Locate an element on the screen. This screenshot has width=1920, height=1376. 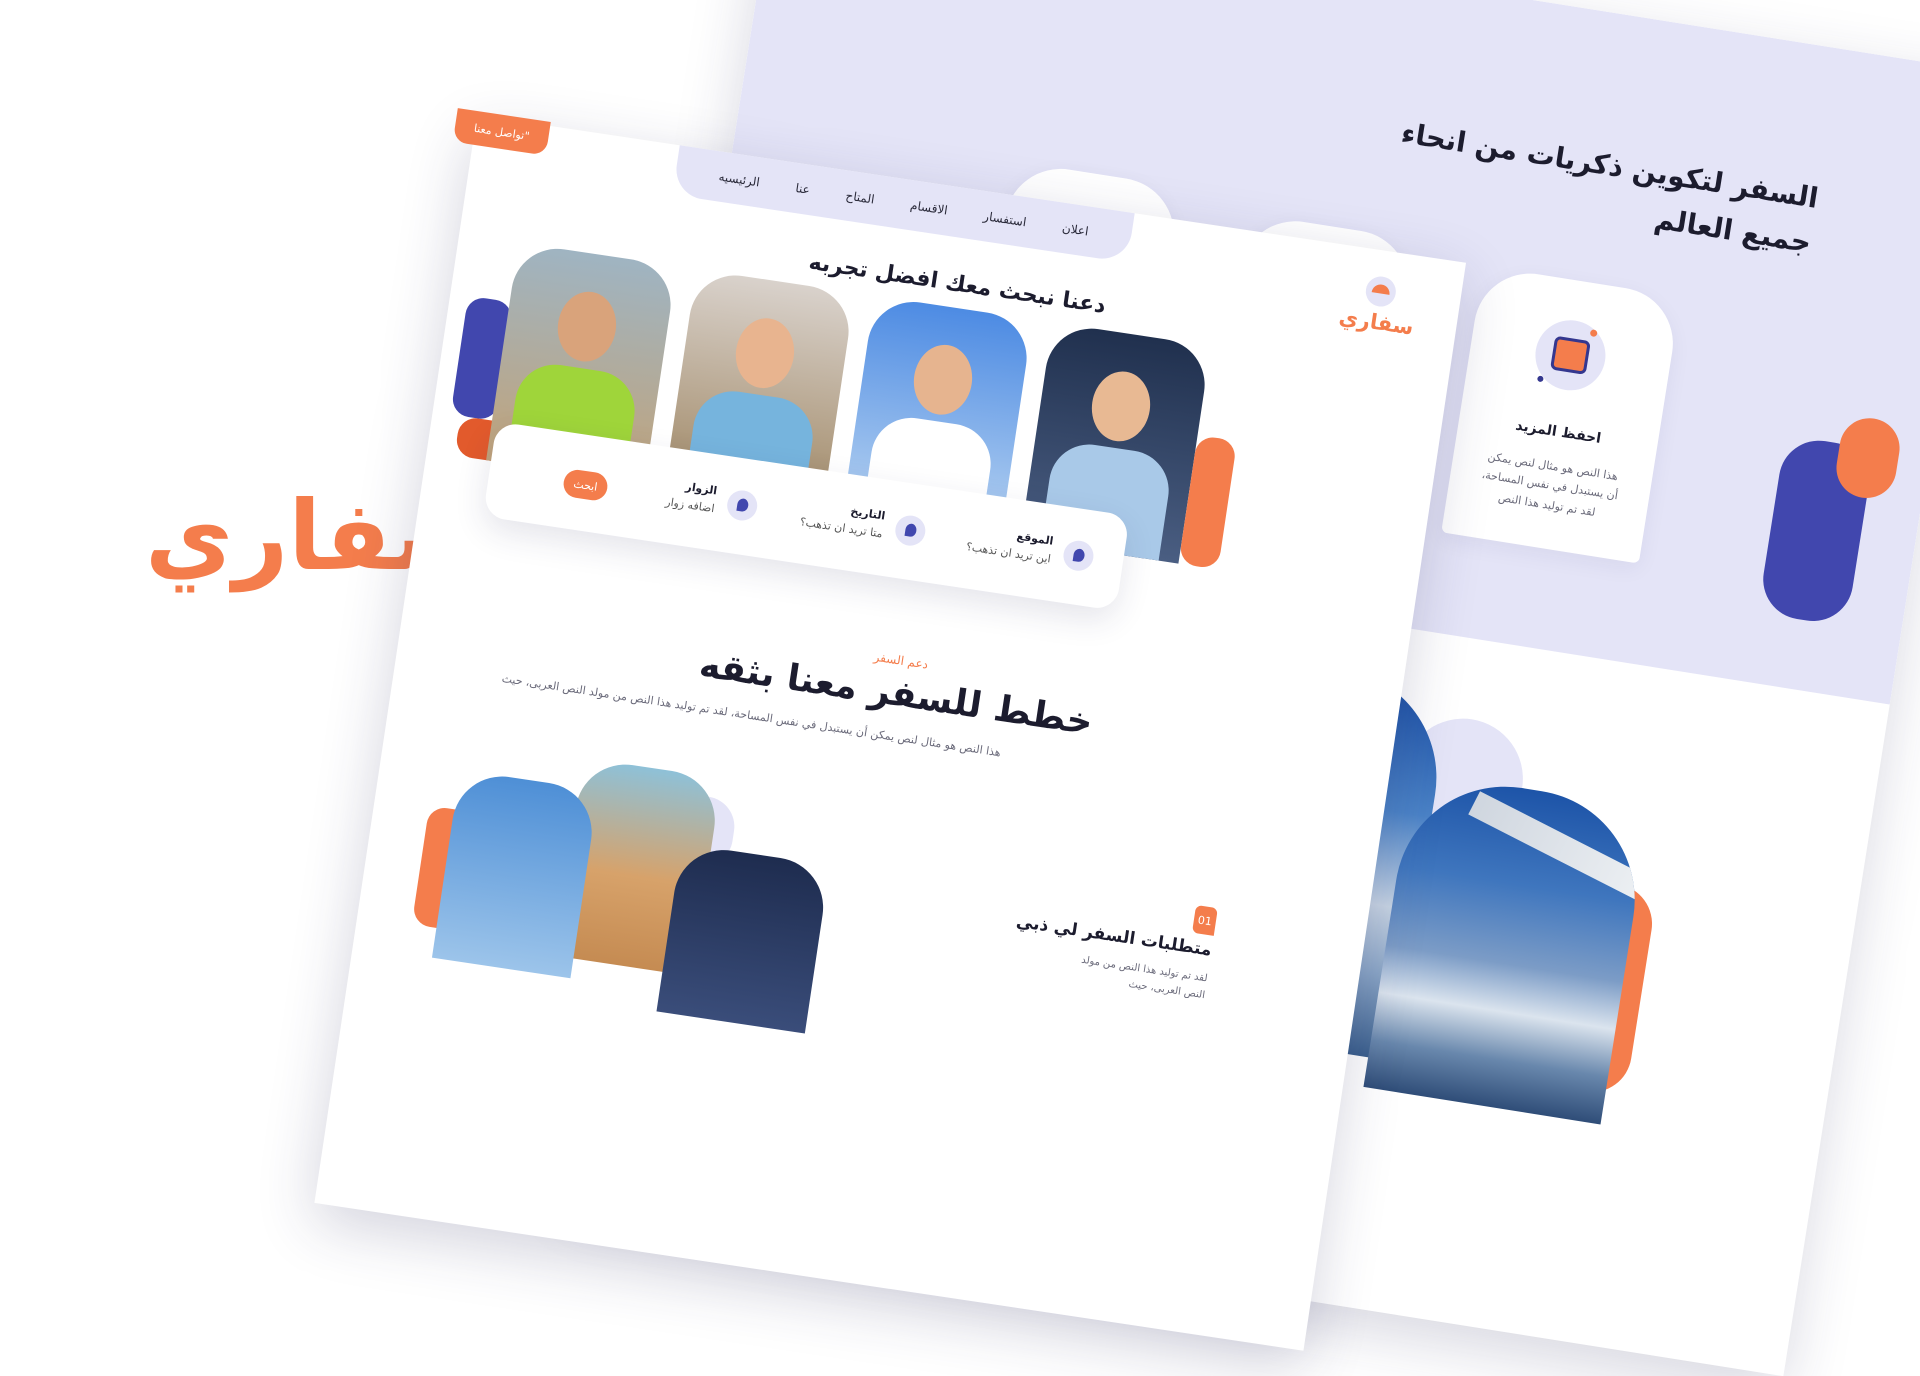
user-icon is located at coordinates (742, 505).